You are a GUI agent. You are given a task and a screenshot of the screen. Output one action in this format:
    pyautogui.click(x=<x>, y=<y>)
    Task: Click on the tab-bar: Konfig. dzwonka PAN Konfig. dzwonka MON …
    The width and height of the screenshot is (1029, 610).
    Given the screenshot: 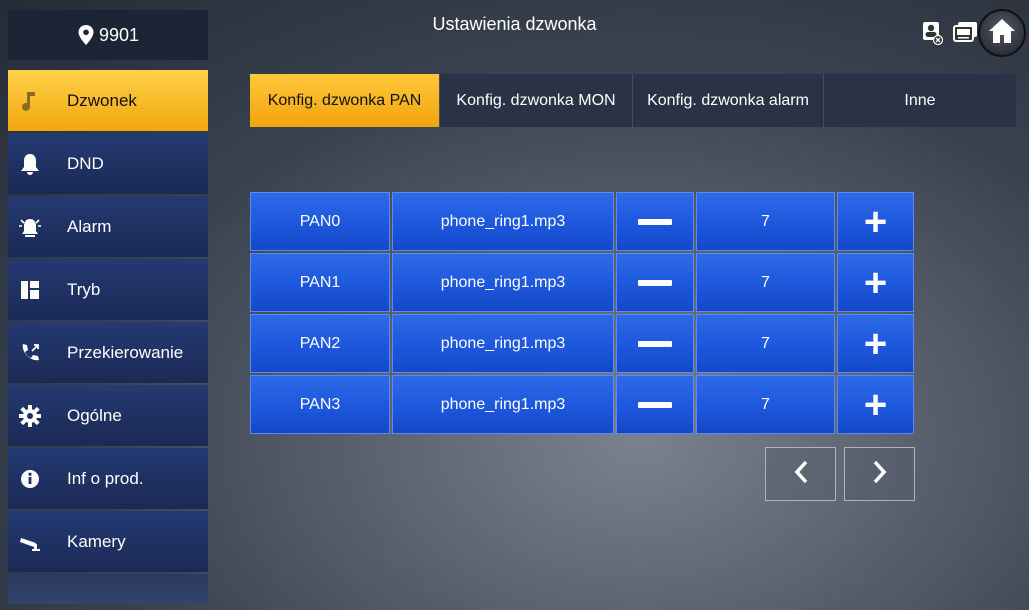 What is the action you would take?
    pyautogui.click(x=633, y=100)
    